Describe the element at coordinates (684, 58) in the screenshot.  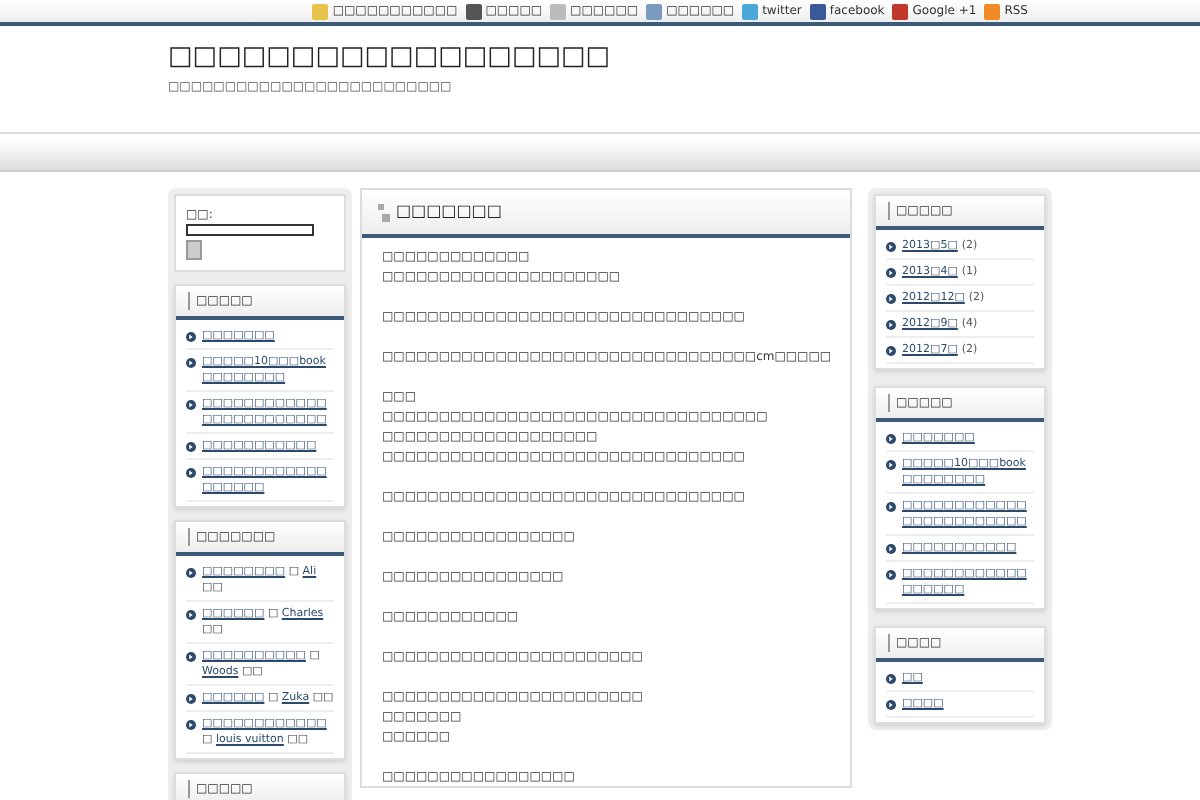
I see `site-title: □□□□□□□□□□□□□□□□□□` at that location.